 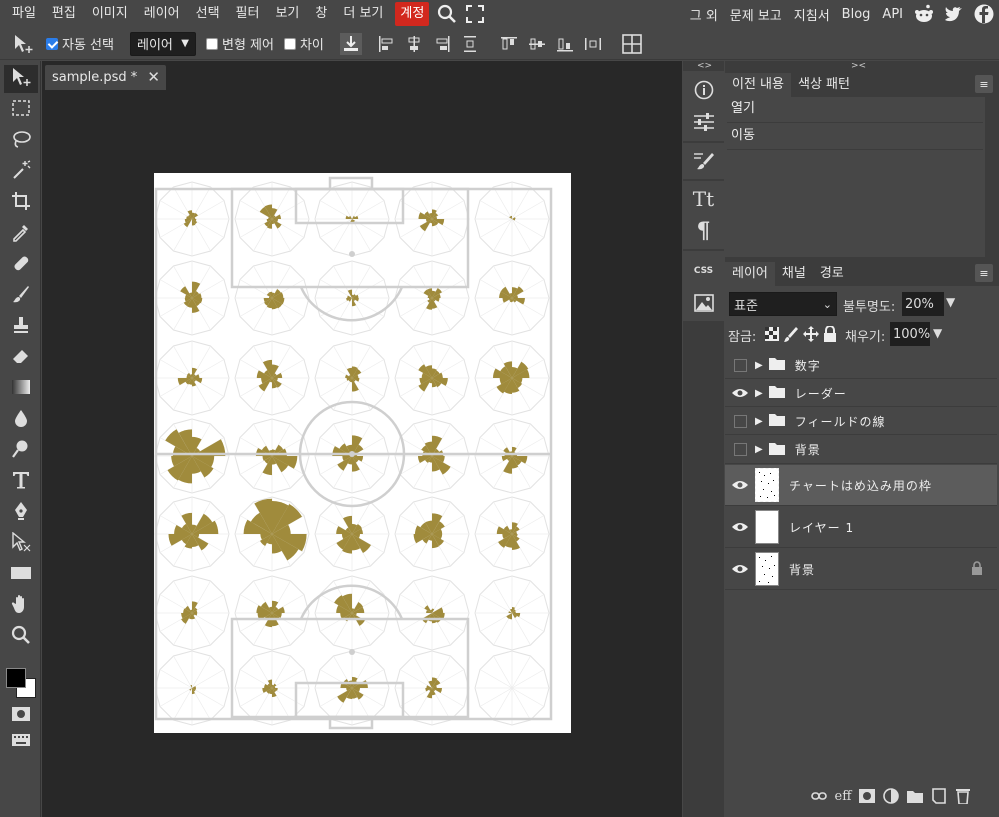 What do you see at coordinates (447, 14) in the screenshot?
I see `search-icon` at bounding box center [447, 14].